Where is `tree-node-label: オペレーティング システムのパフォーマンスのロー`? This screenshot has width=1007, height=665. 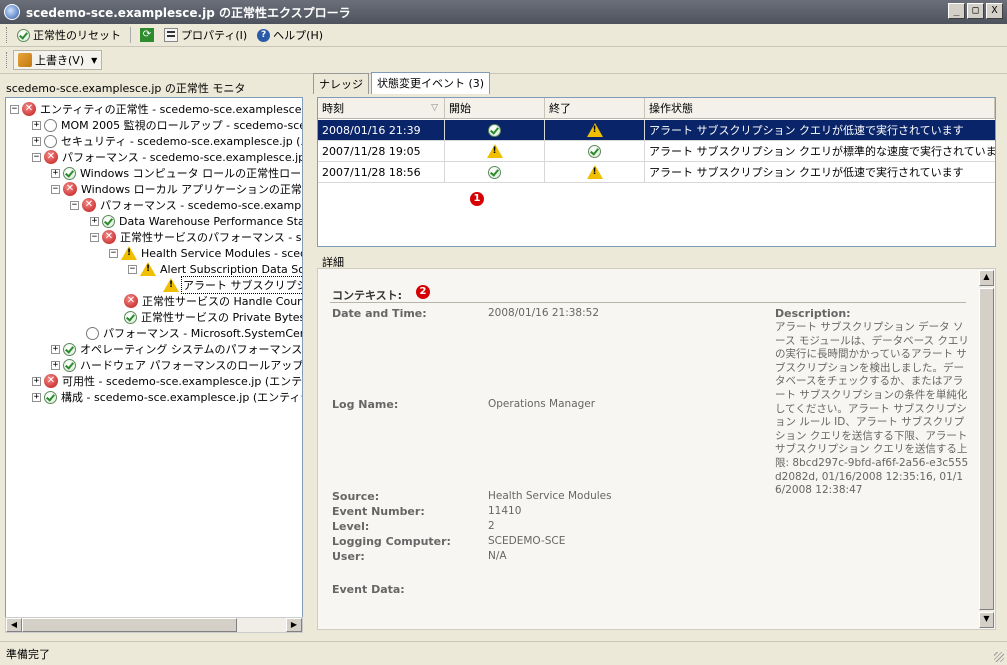
tree-node-label: オペレーティング システムのパフォーマンスのロー is located at coordinates (191, 349).